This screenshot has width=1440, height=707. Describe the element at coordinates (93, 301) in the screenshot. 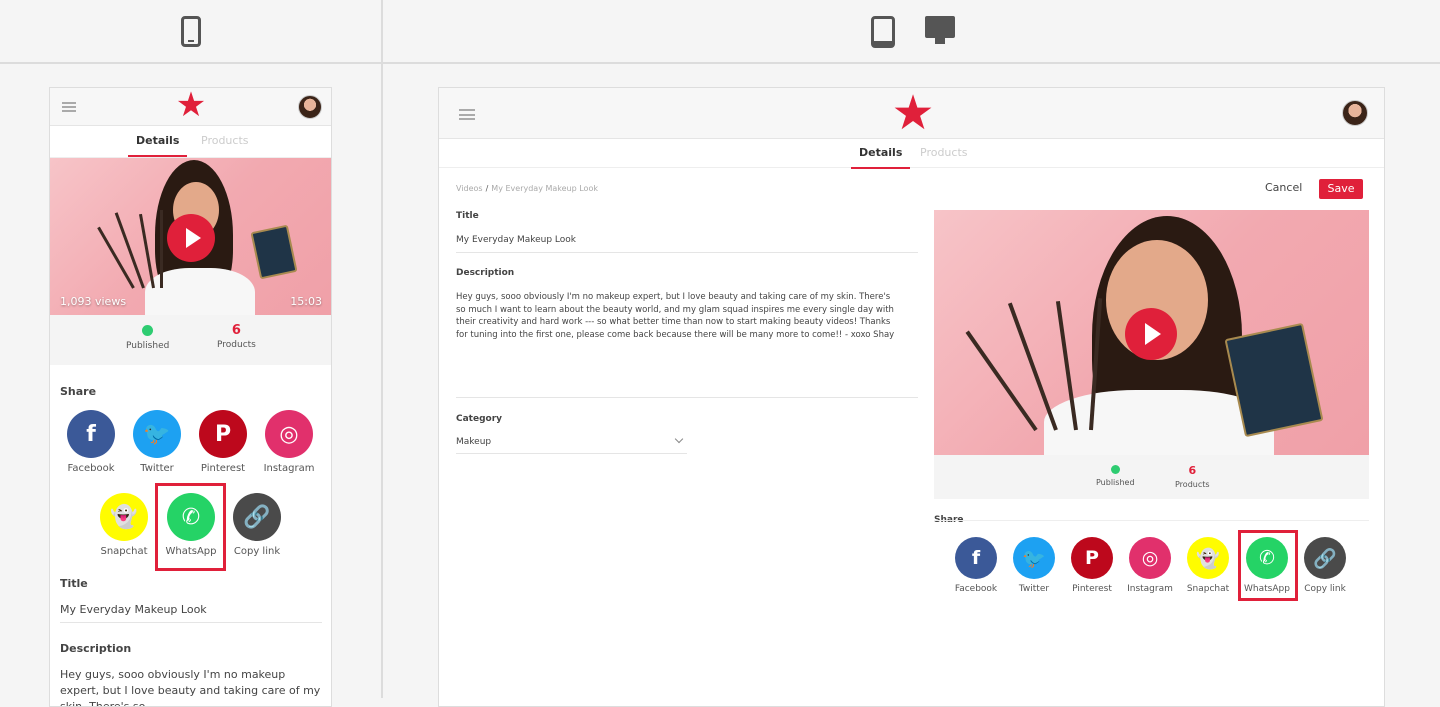

I see `view-count: 1,093 views` at that location.